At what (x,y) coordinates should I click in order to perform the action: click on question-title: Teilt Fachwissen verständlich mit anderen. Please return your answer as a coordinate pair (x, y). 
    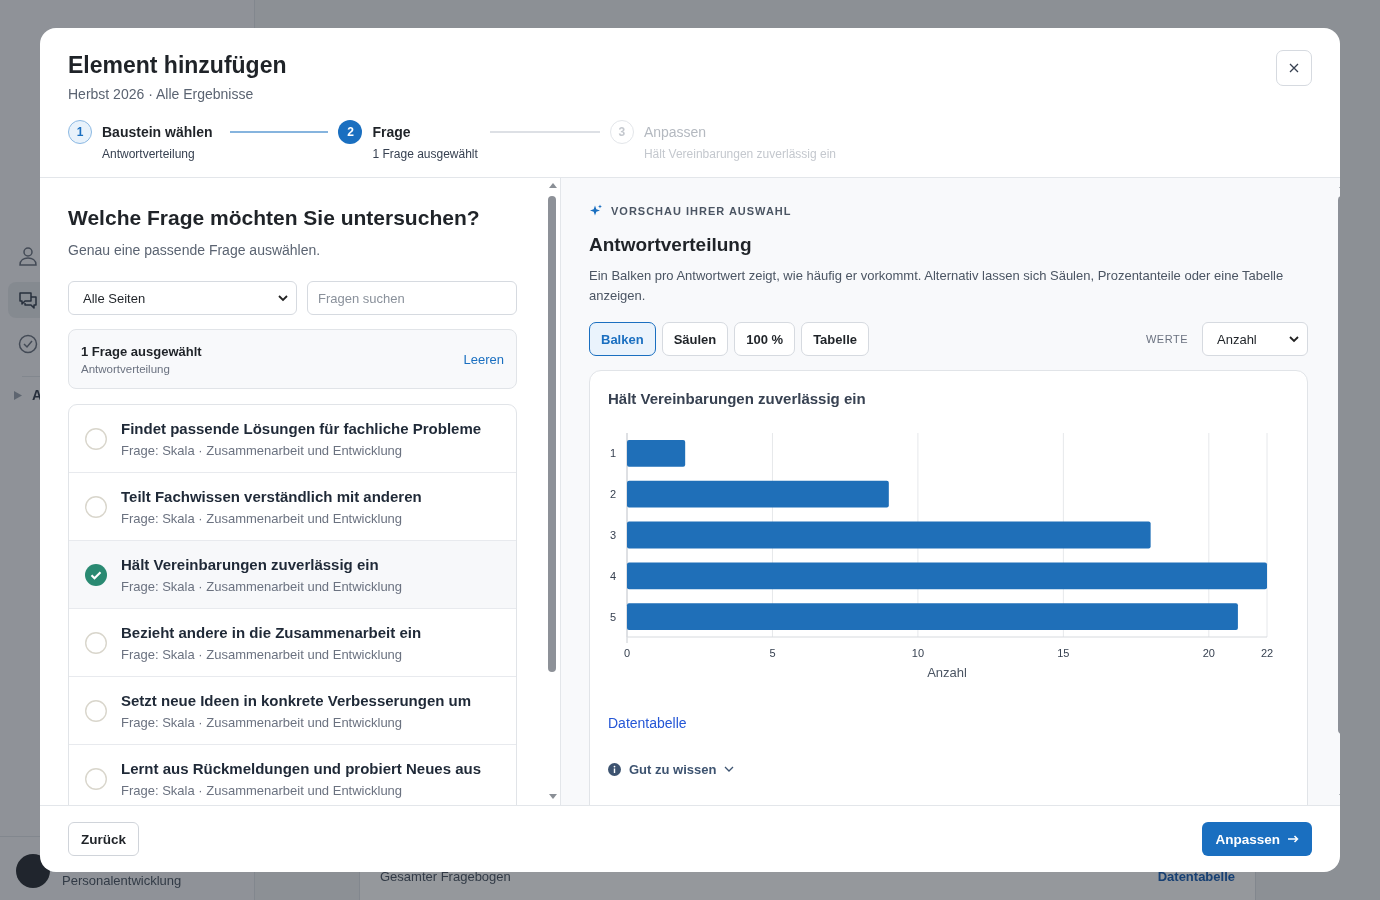
    Looking at the image, I should click on (271, 496).